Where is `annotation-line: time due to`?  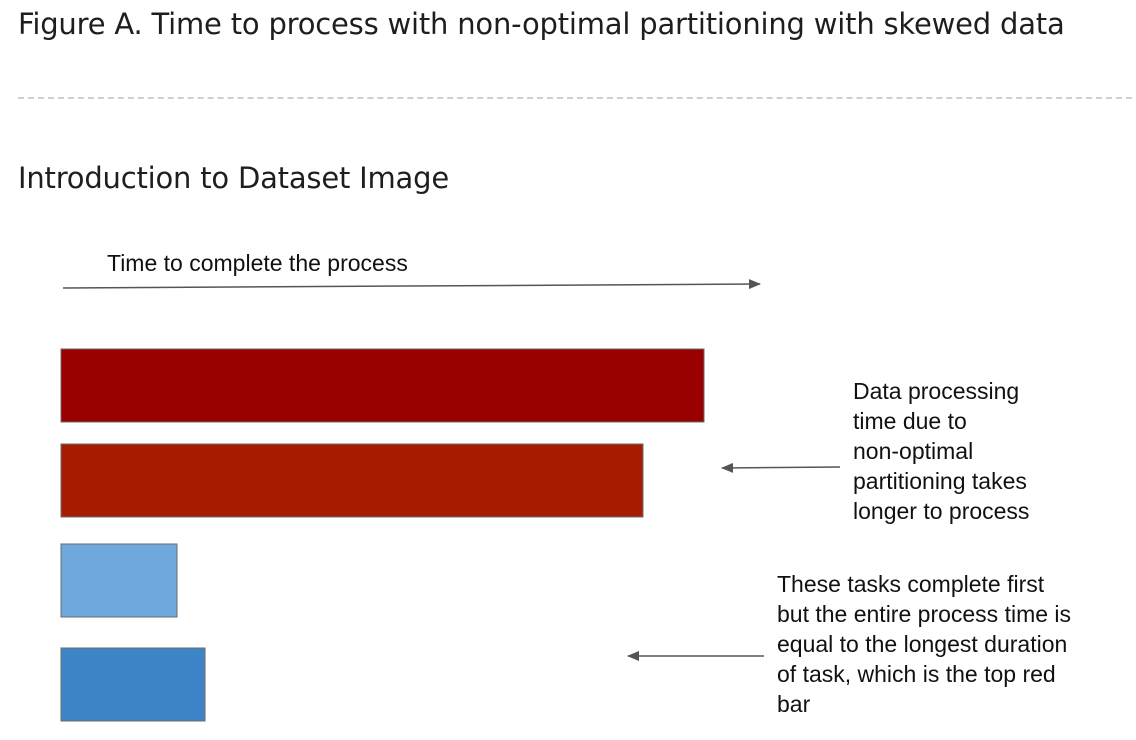
annotation-line: time due to is located at coordinates (910, 421).